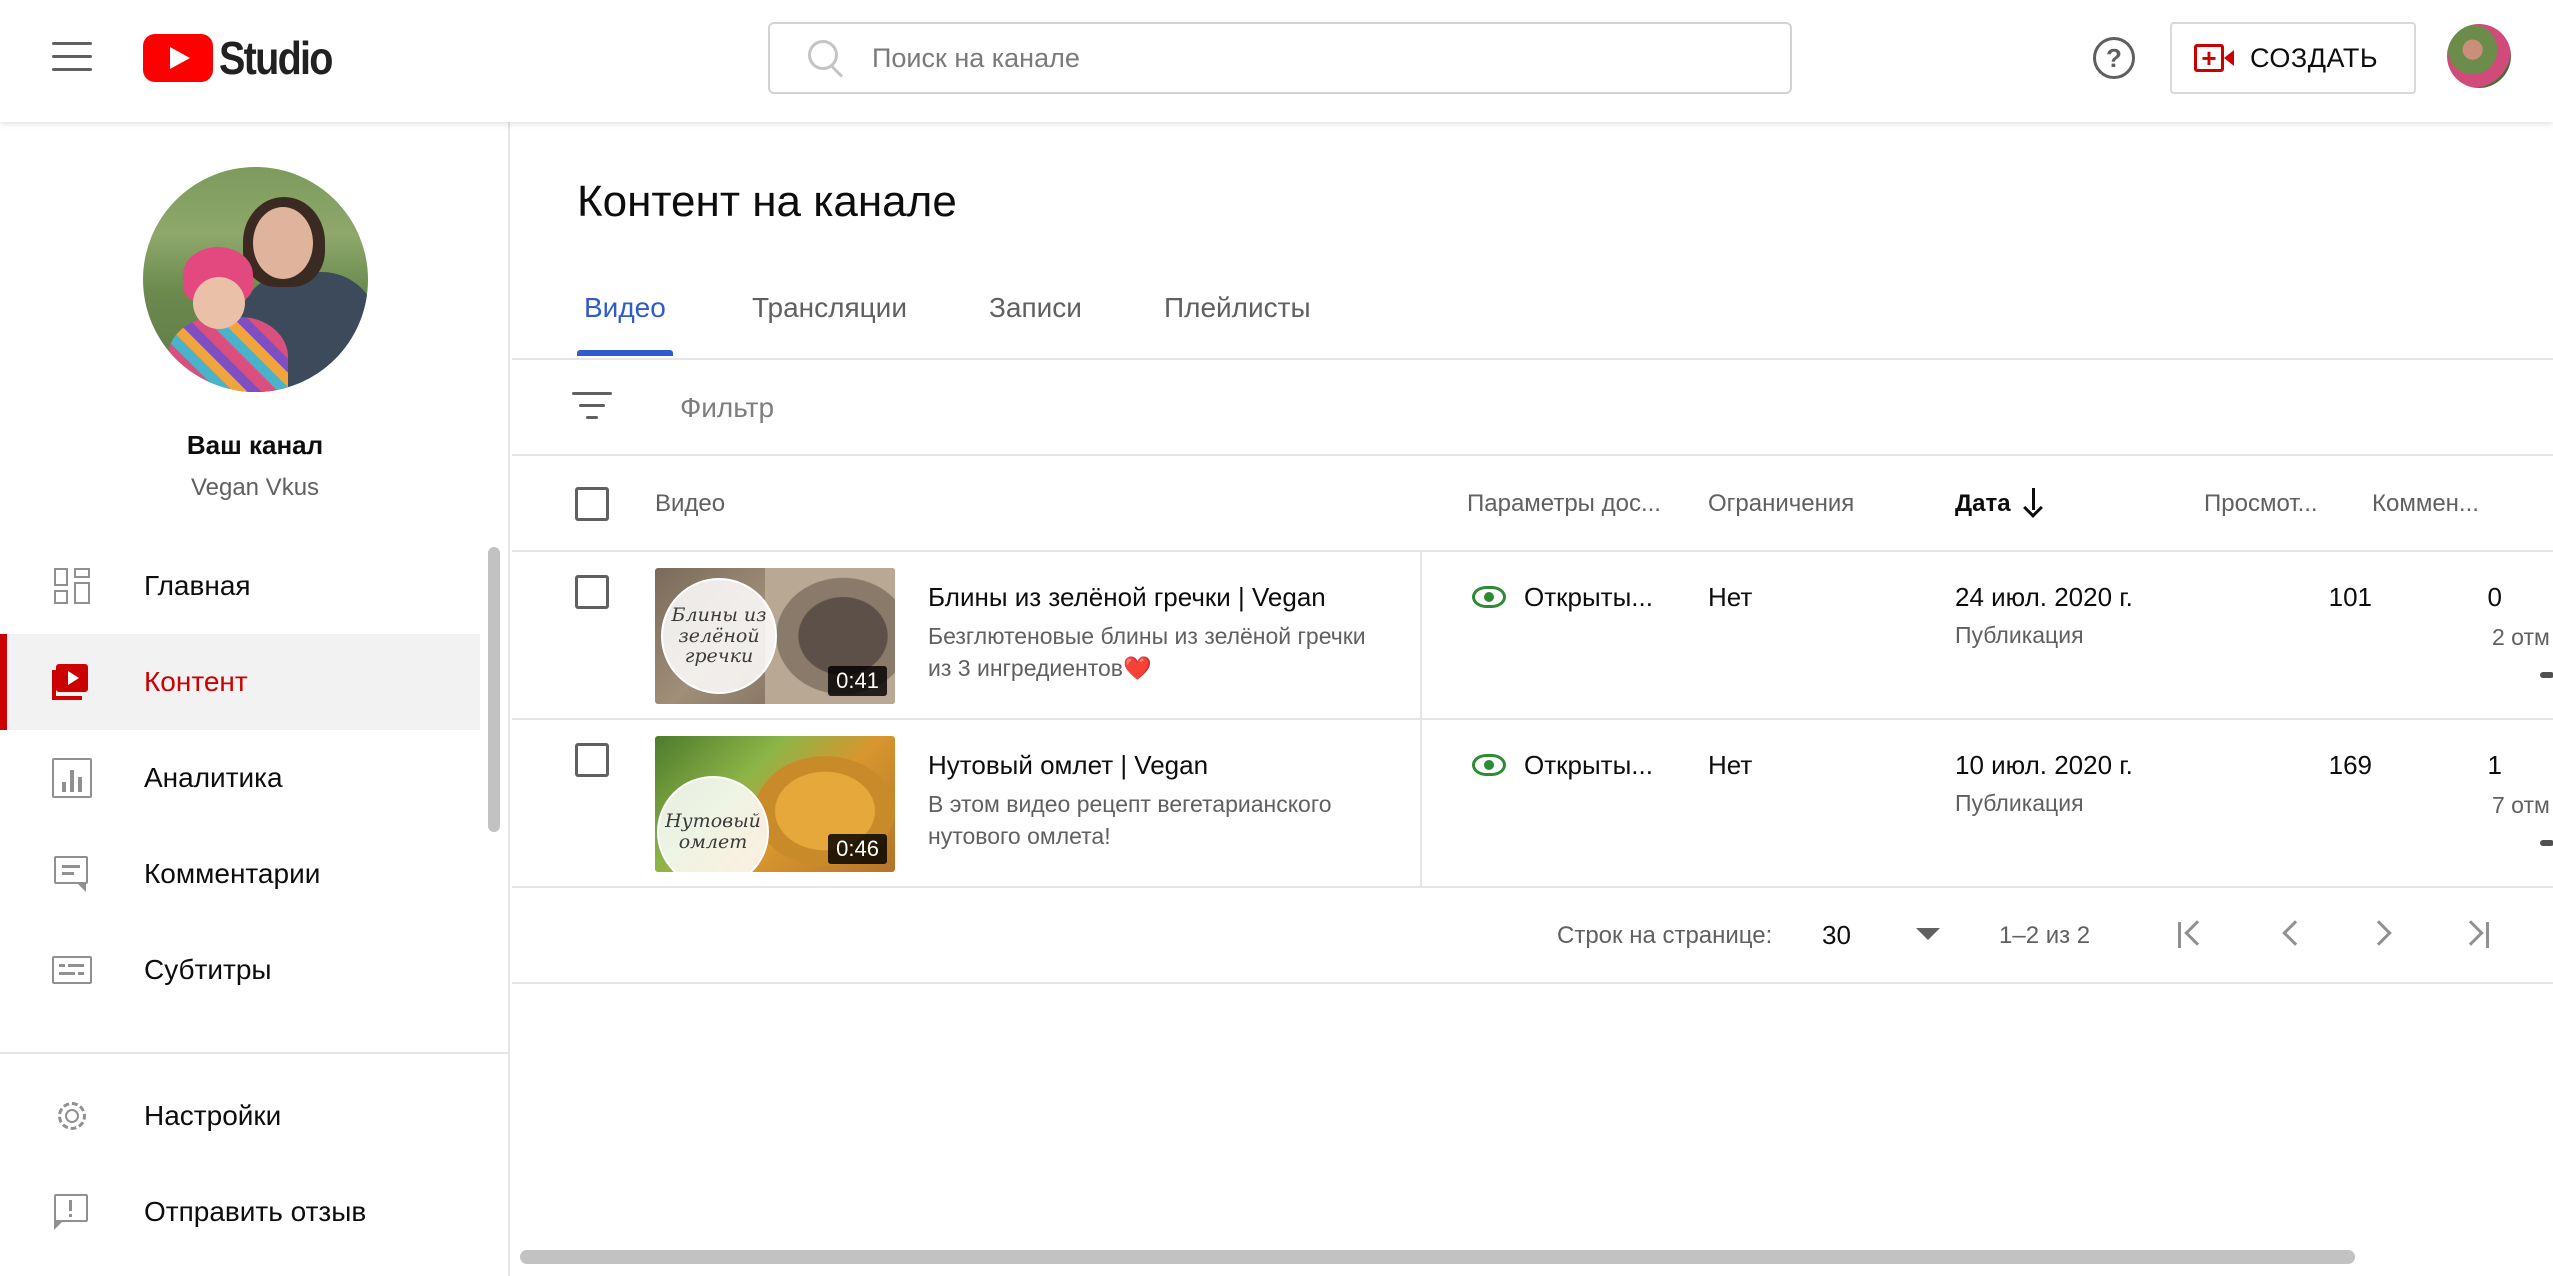  What do you see at coordinates (1928, 934) in the screenshot?
I see `chevron-down-icon` at bounding box center [1928, 934].